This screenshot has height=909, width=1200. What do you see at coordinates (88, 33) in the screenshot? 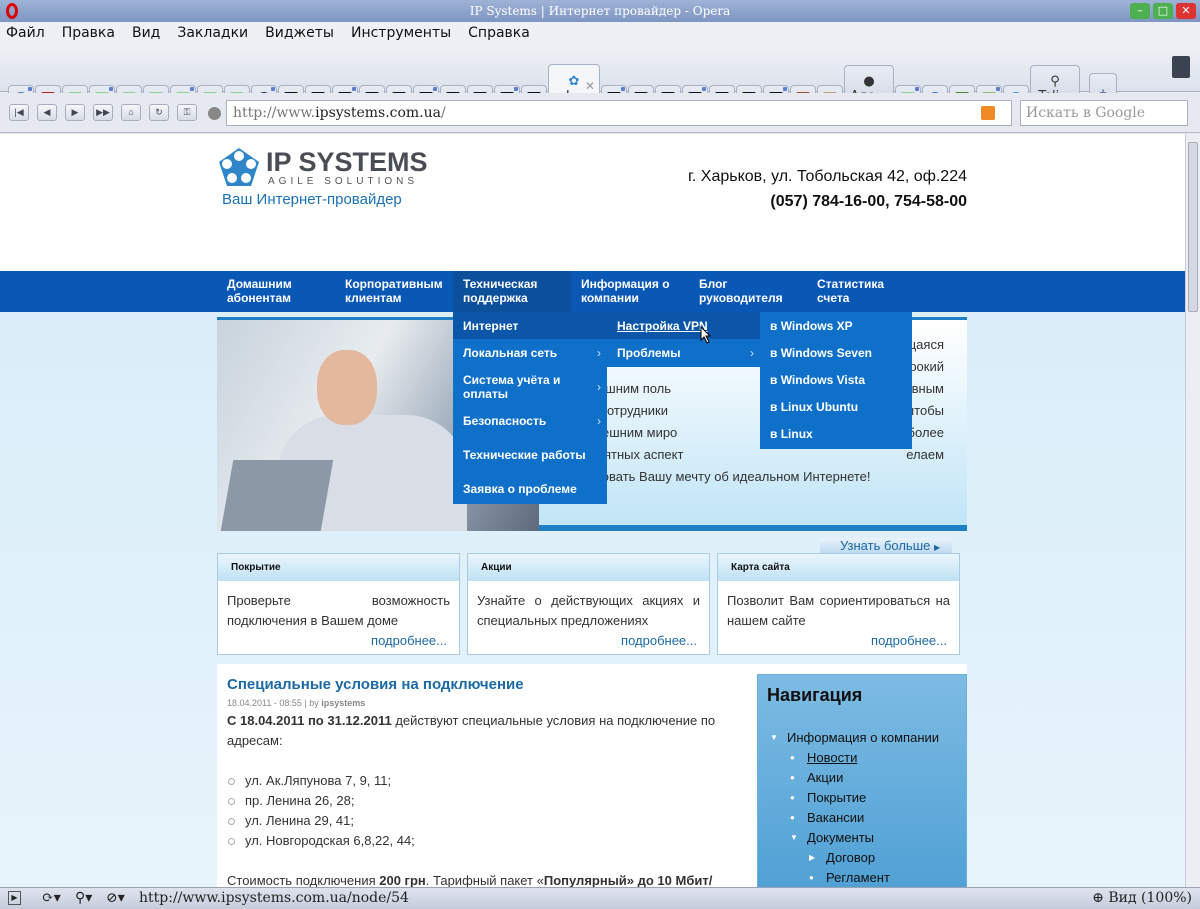
I see `menu-1: Правка` at bounding box center [88, 33].